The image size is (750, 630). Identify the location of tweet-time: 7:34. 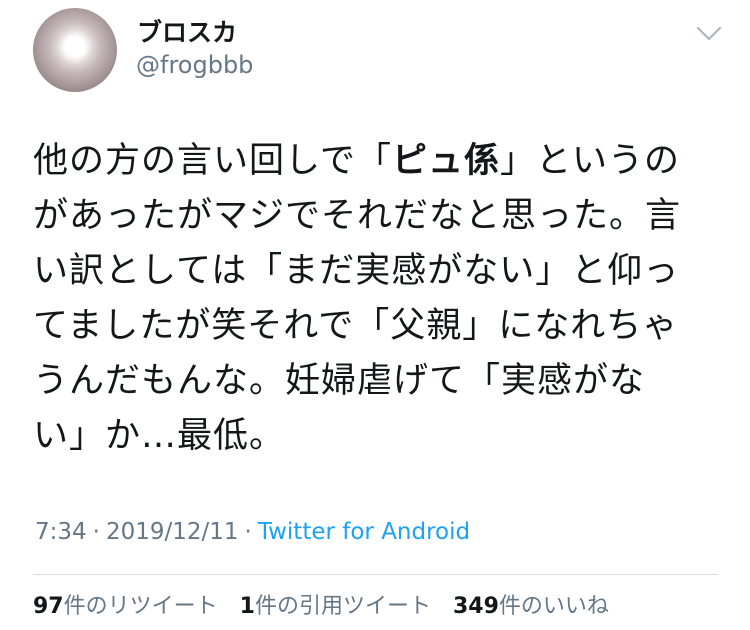
(61, 532).